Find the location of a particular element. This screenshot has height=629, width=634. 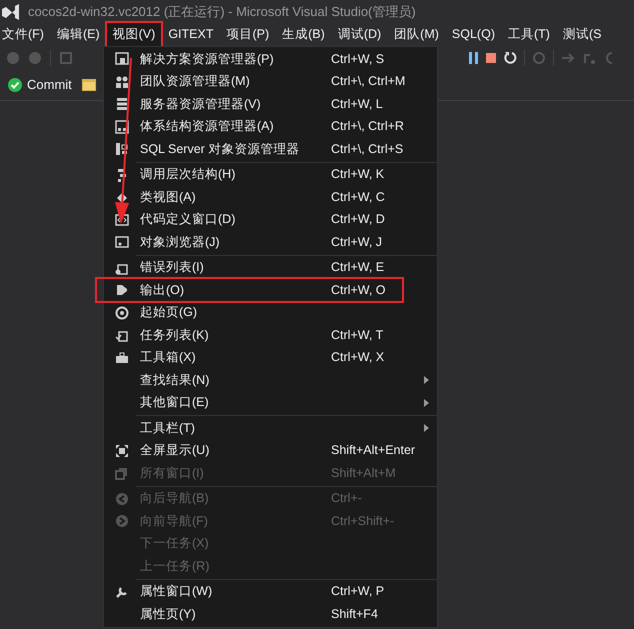

menu-bar-item: SQL(Q) is located at coordinates (473, 34).